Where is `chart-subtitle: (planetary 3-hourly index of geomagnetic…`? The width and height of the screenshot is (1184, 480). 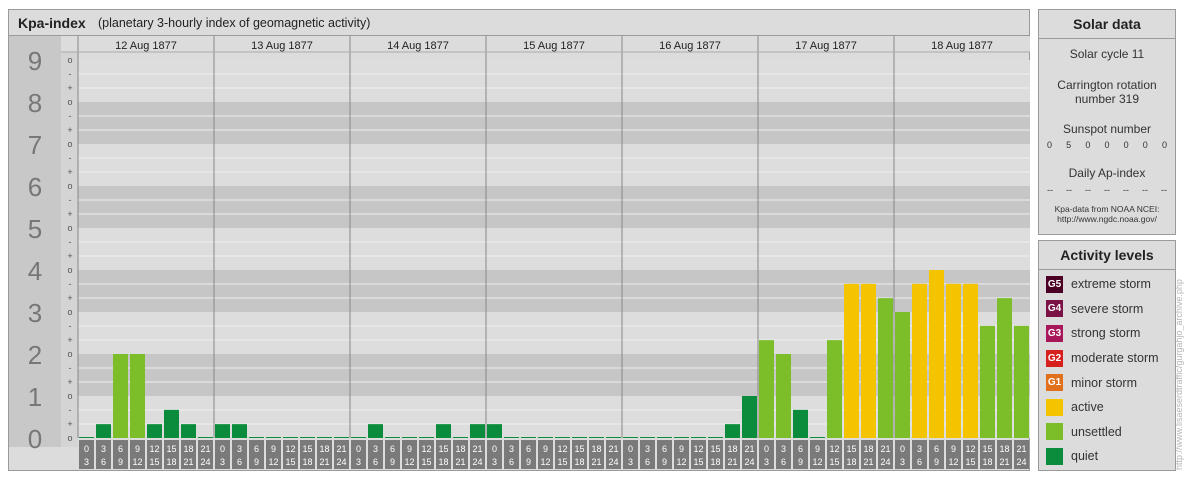
chart-subtitle: (planetary 3-hourly index of geomagnetic… is located at coordinates (234, 23).